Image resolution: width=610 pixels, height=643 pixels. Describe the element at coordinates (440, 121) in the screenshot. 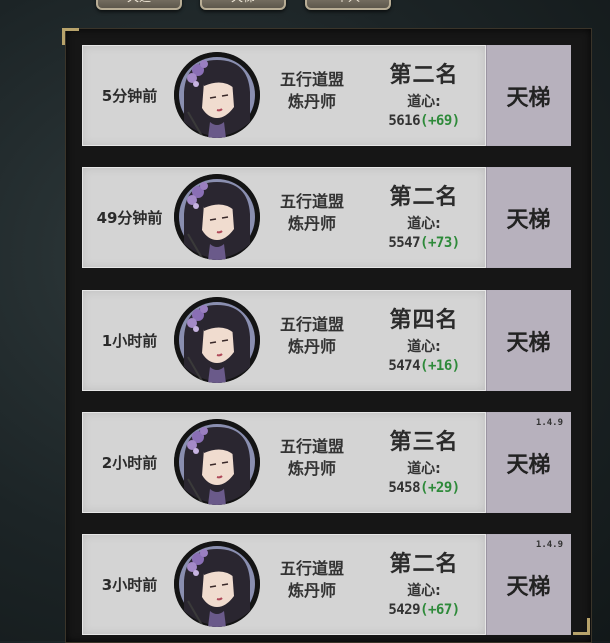

I see `score-delta: (+69)` at that location.